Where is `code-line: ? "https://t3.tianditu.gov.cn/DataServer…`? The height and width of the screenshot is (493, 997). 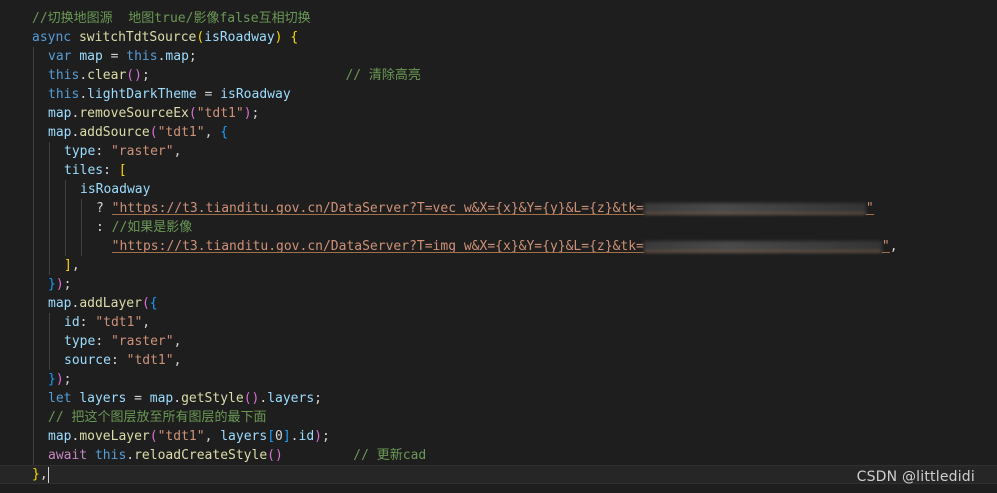 code-line: ? "https://t3.tianditu.gov.cn/DataServer… is located at coordinates (498, 208).